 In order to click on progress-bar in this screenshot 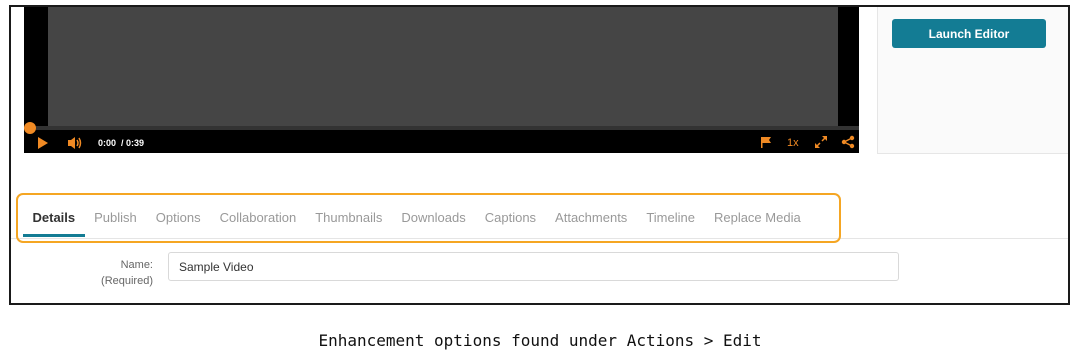, I will do `click(444, 128)`.